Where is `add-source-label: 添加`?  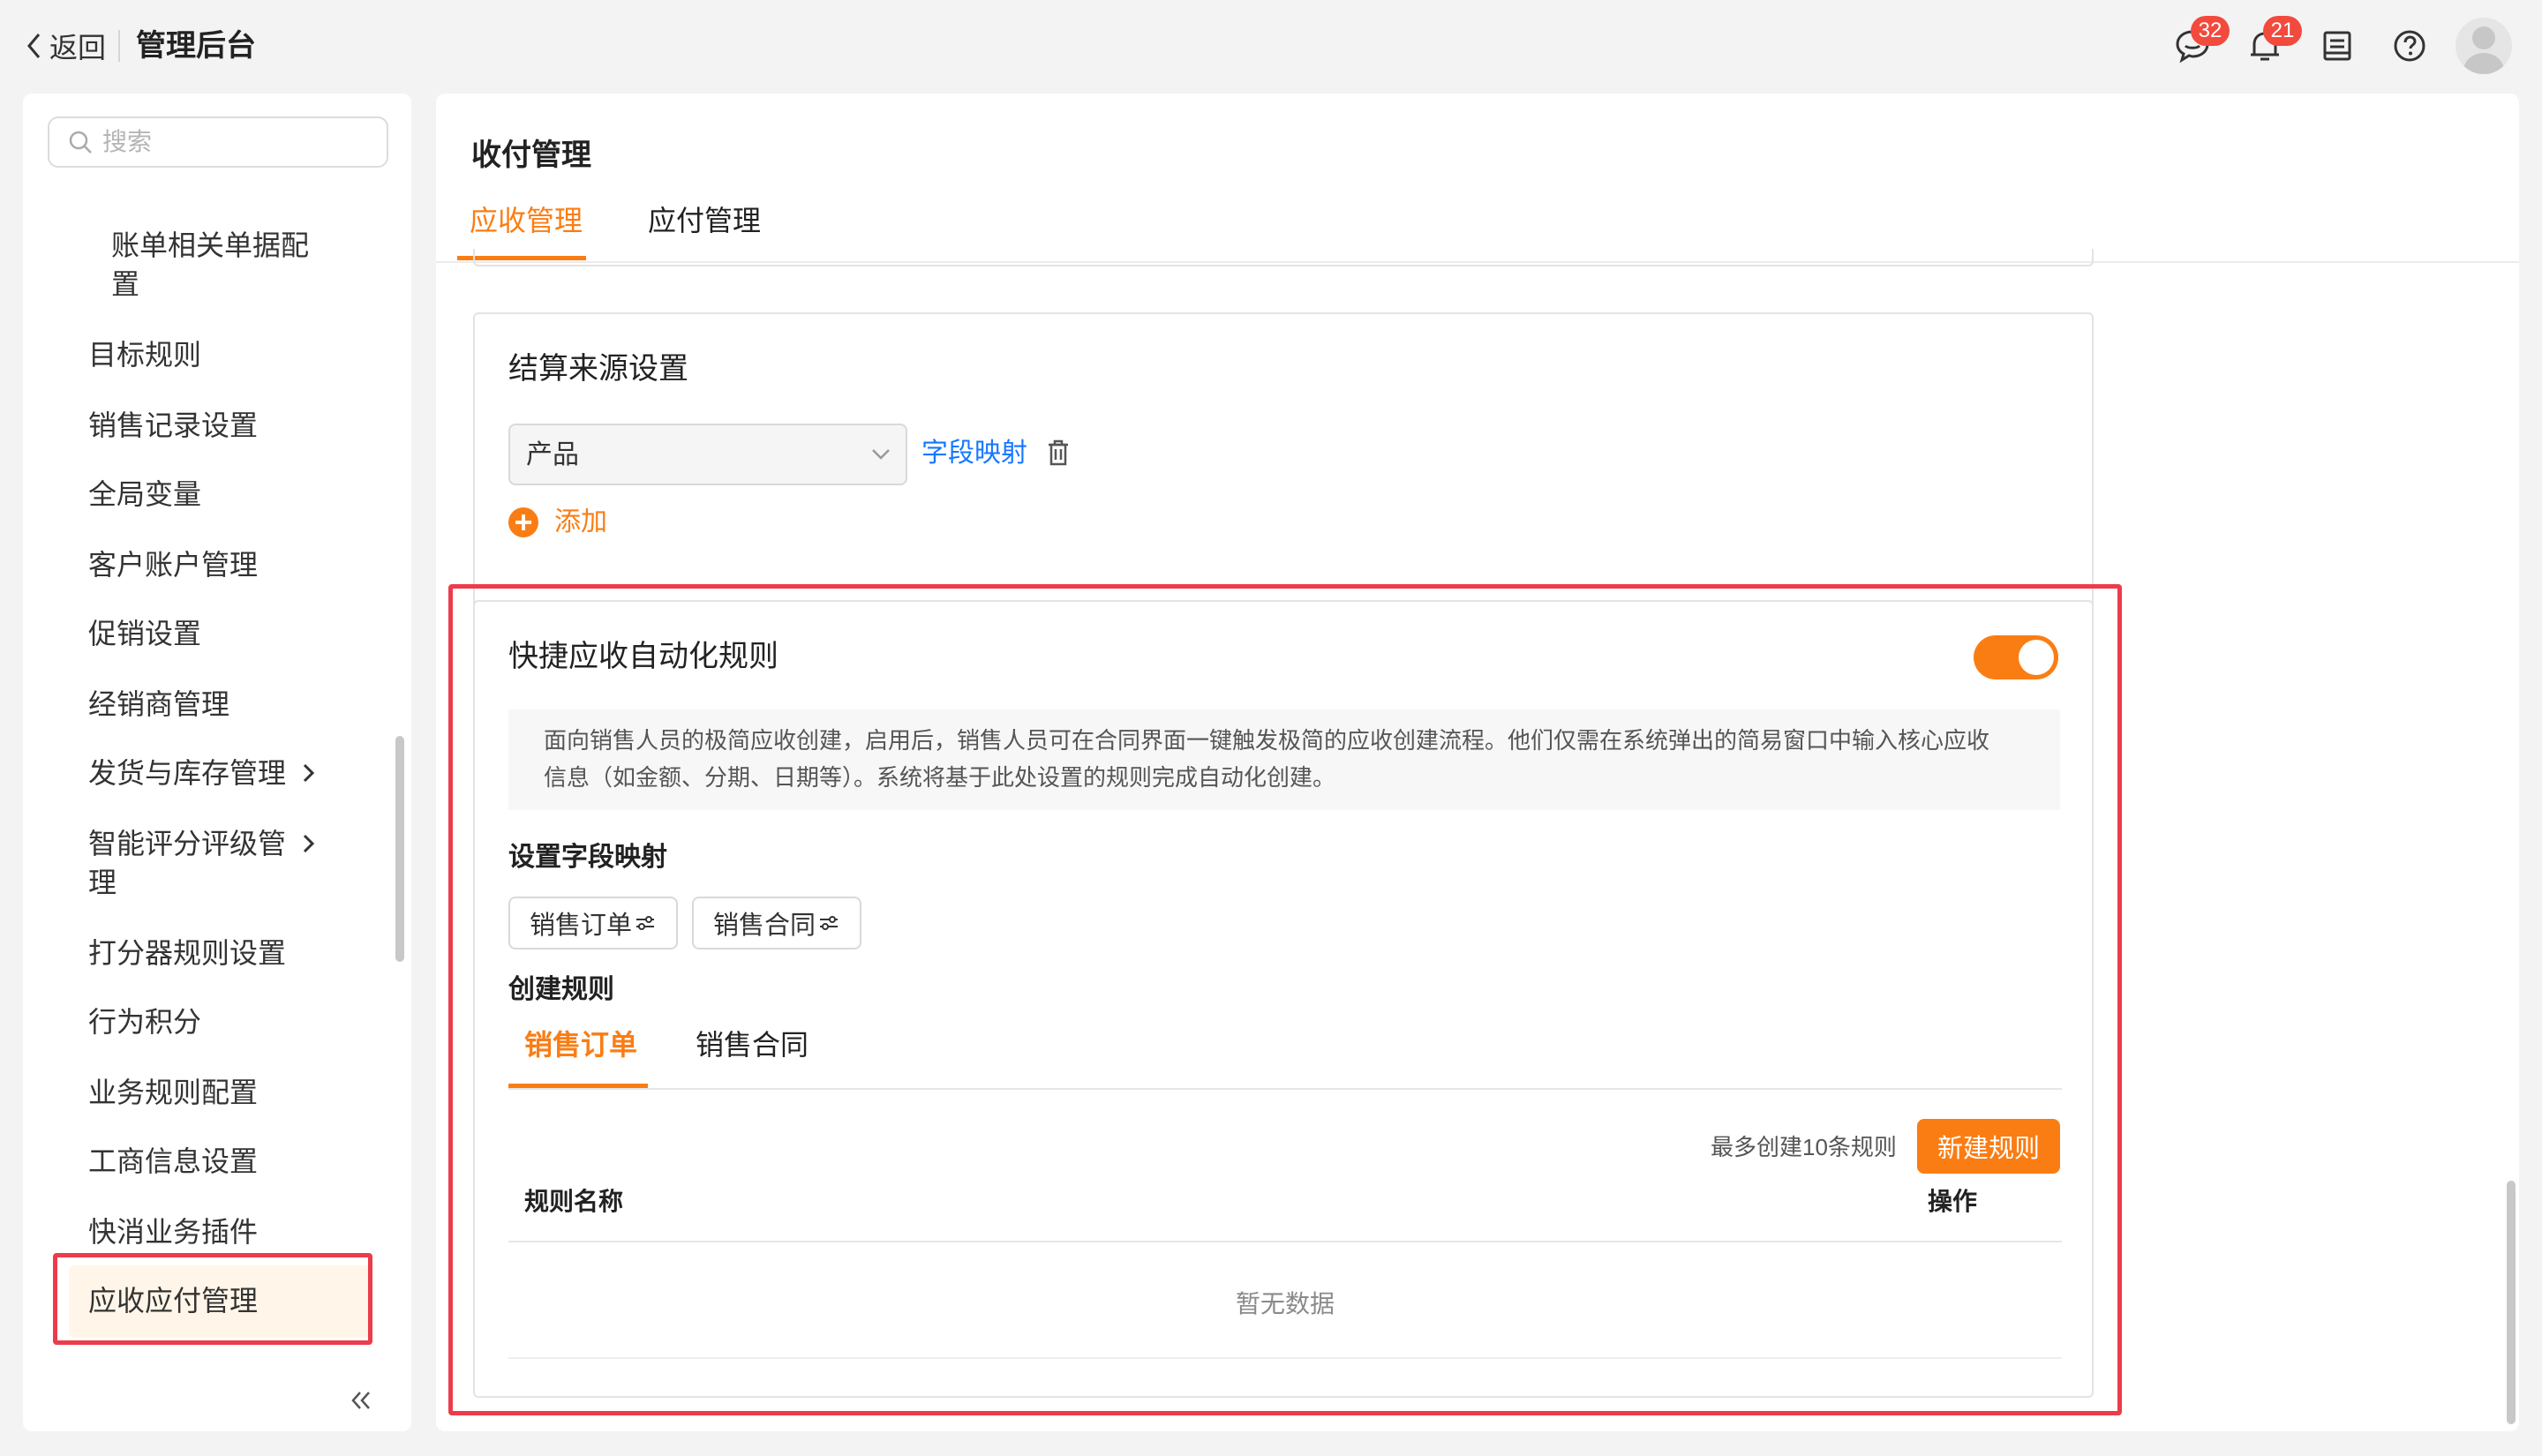
add-source-label: 添加 is located at coordinates (580, 522).